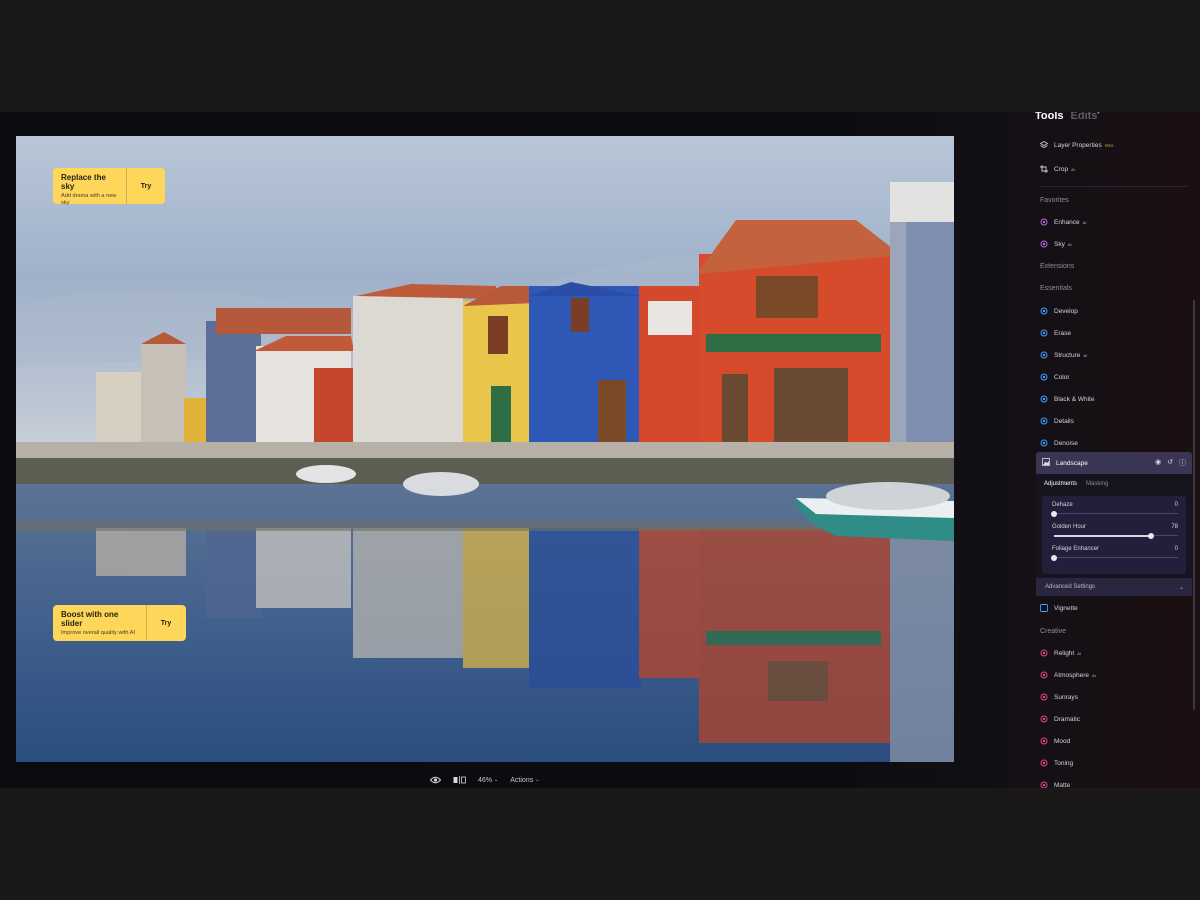 The image size is (1200, 900). I want to click on tool-vignette: Vignette, so click(1059, 608).